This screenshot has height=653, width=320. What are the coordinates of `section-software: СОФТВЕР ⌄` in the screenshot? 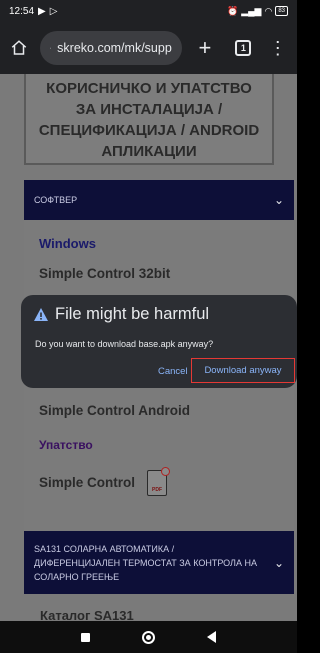 It's located at (159, 200).